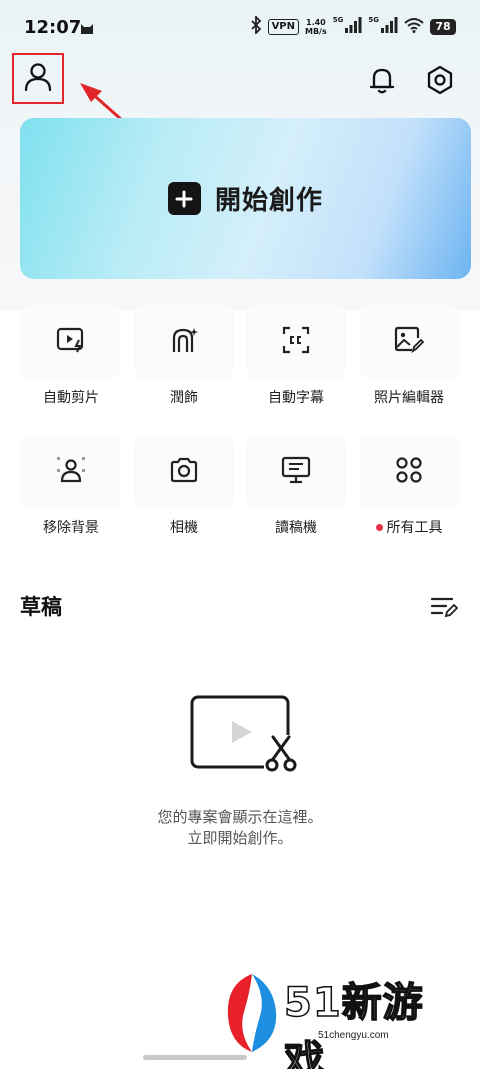  What do you see at coordinates (414, 27) in the screenshot?
I see `wifi-icon` at bounding box center [414, 27].